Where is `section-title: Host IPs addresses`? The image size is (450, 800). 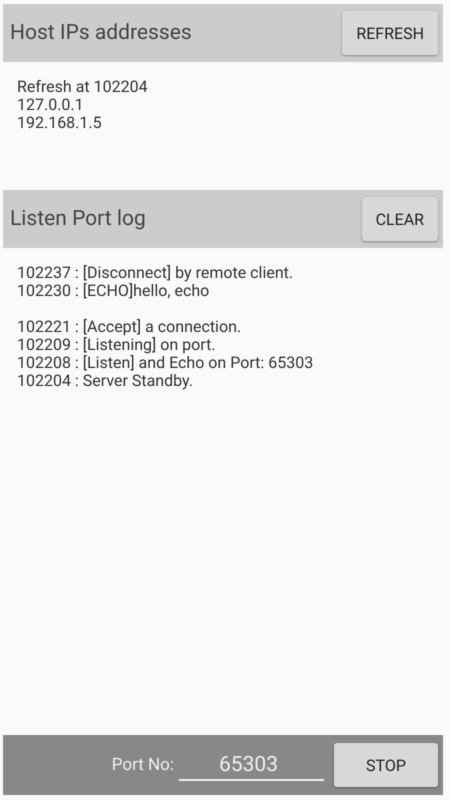
section-title: Host IPs addresses is located at coordinates (101, 33).